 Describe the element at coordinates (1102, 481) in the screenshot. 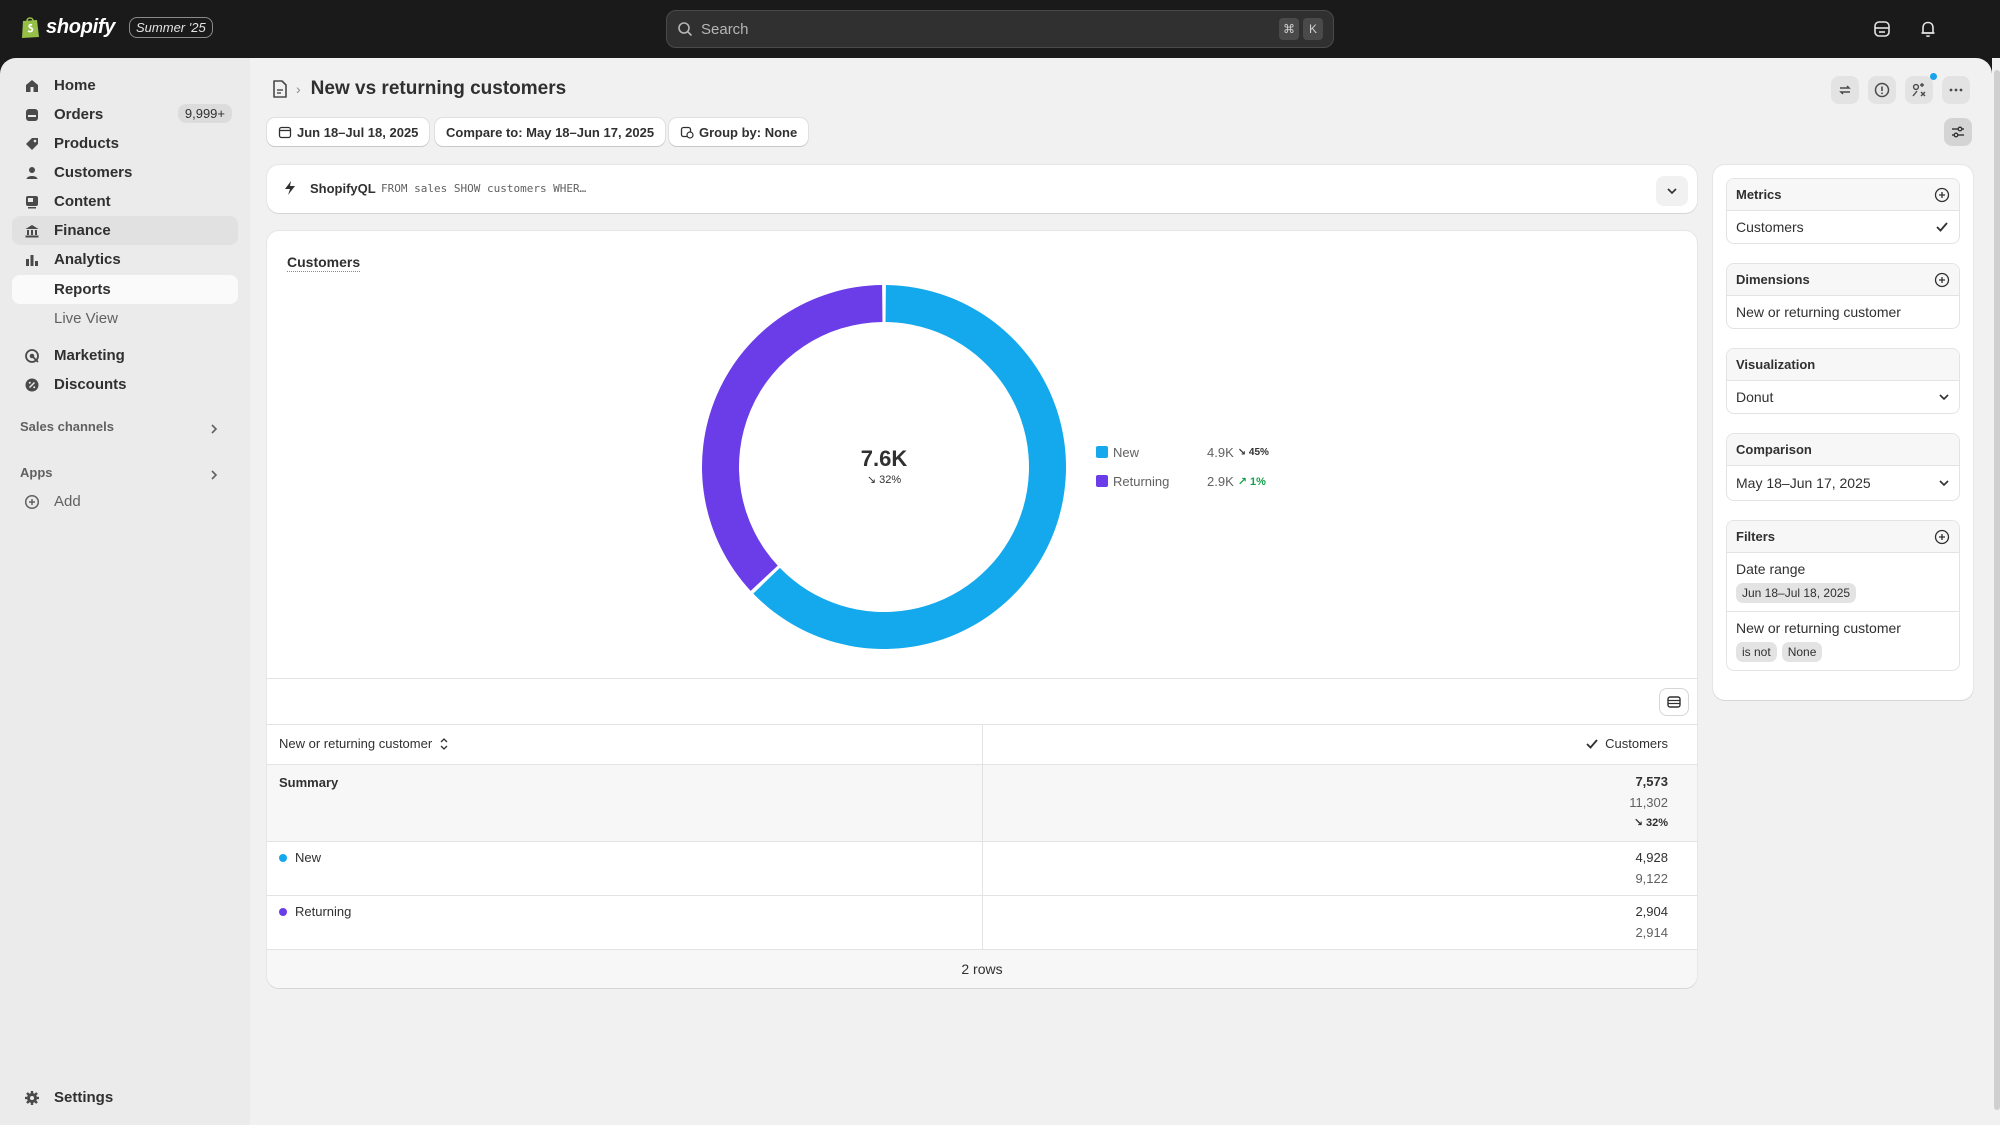

I see `legend-swatch` at that location.